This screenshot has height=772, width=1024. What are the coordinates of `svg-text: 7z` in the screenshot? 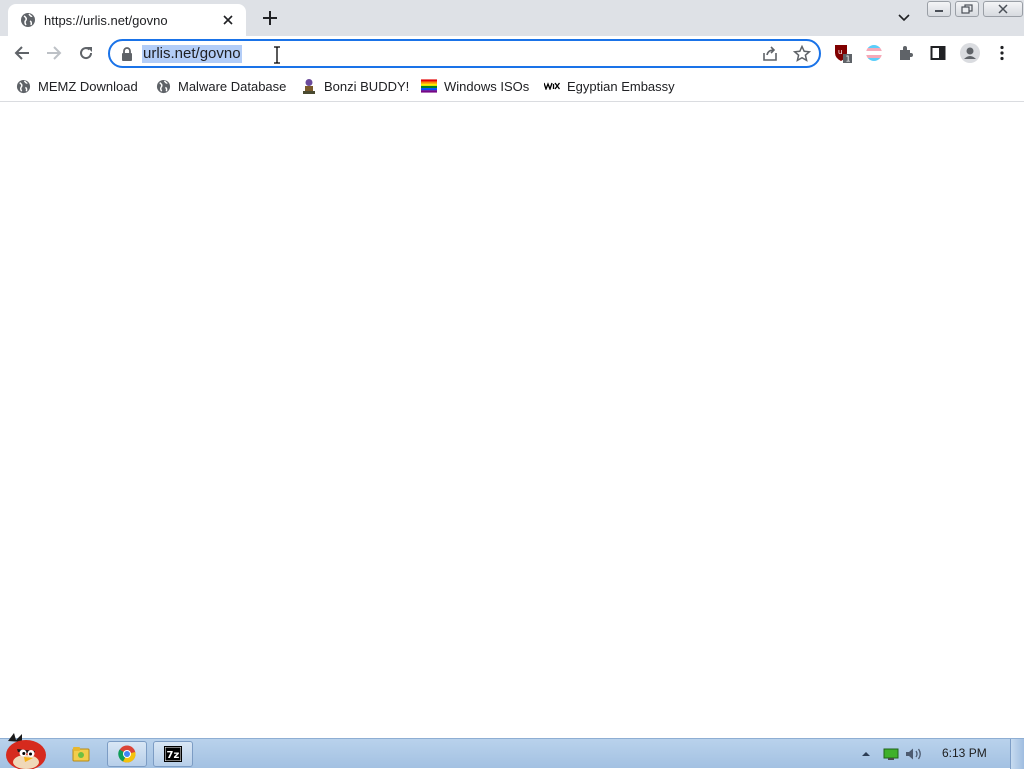 It's located at (173, 755).